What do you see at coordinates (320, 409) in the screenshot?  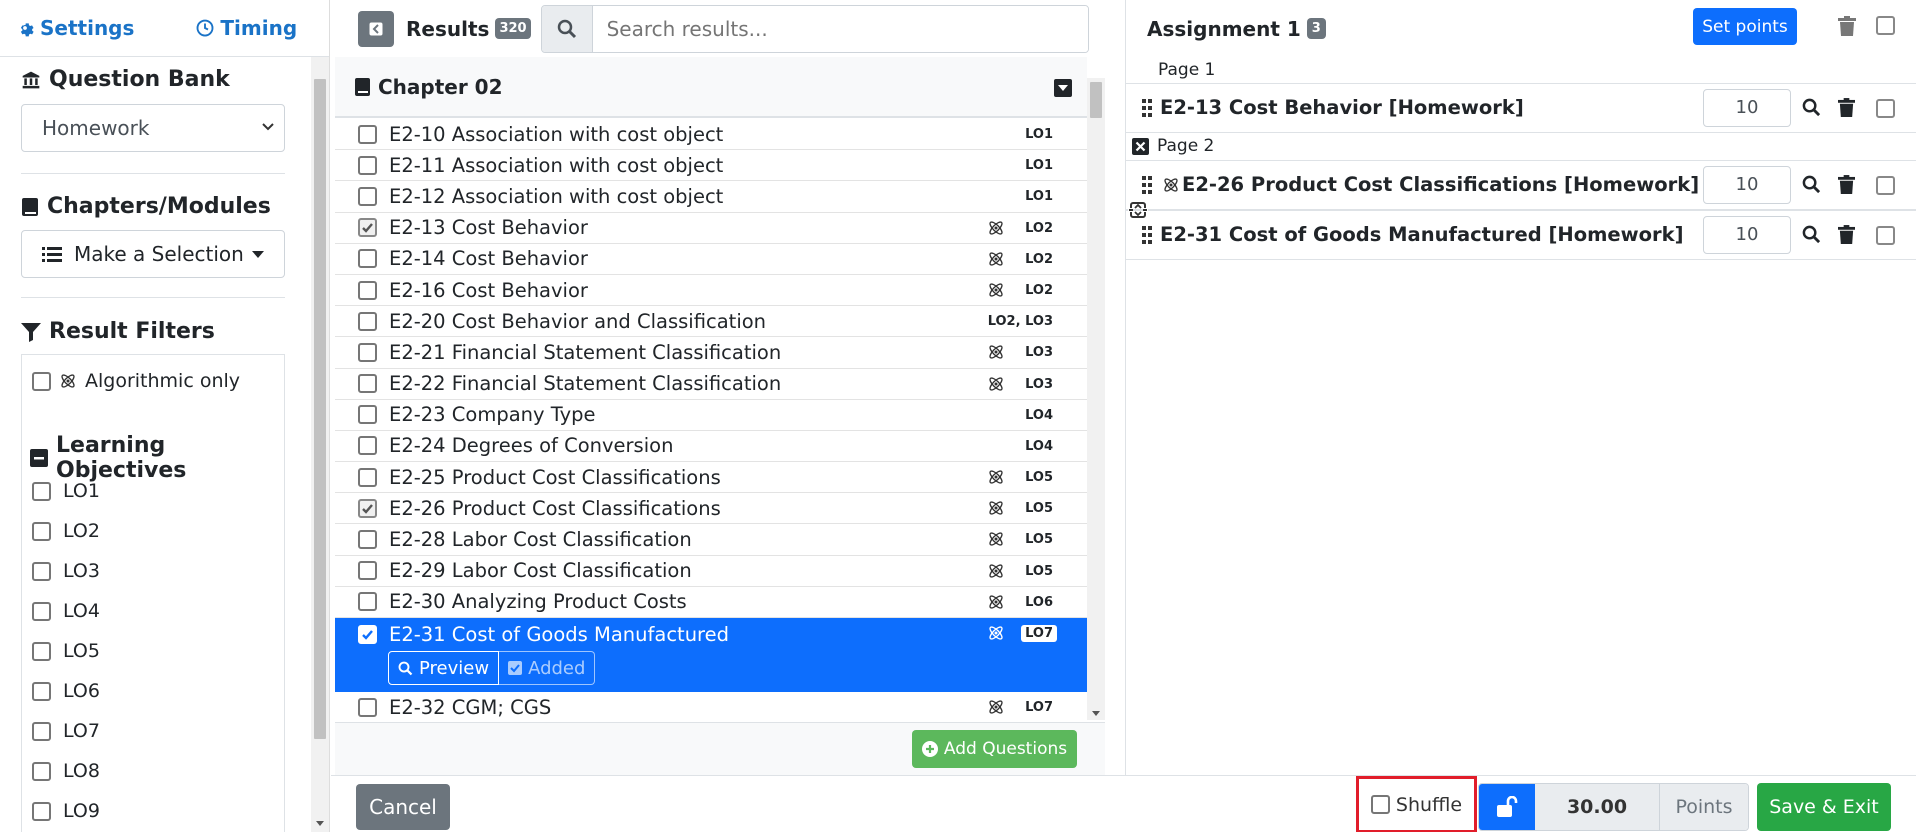 I see `left-scrollbar-thumb` at bounding box center [320, 409].